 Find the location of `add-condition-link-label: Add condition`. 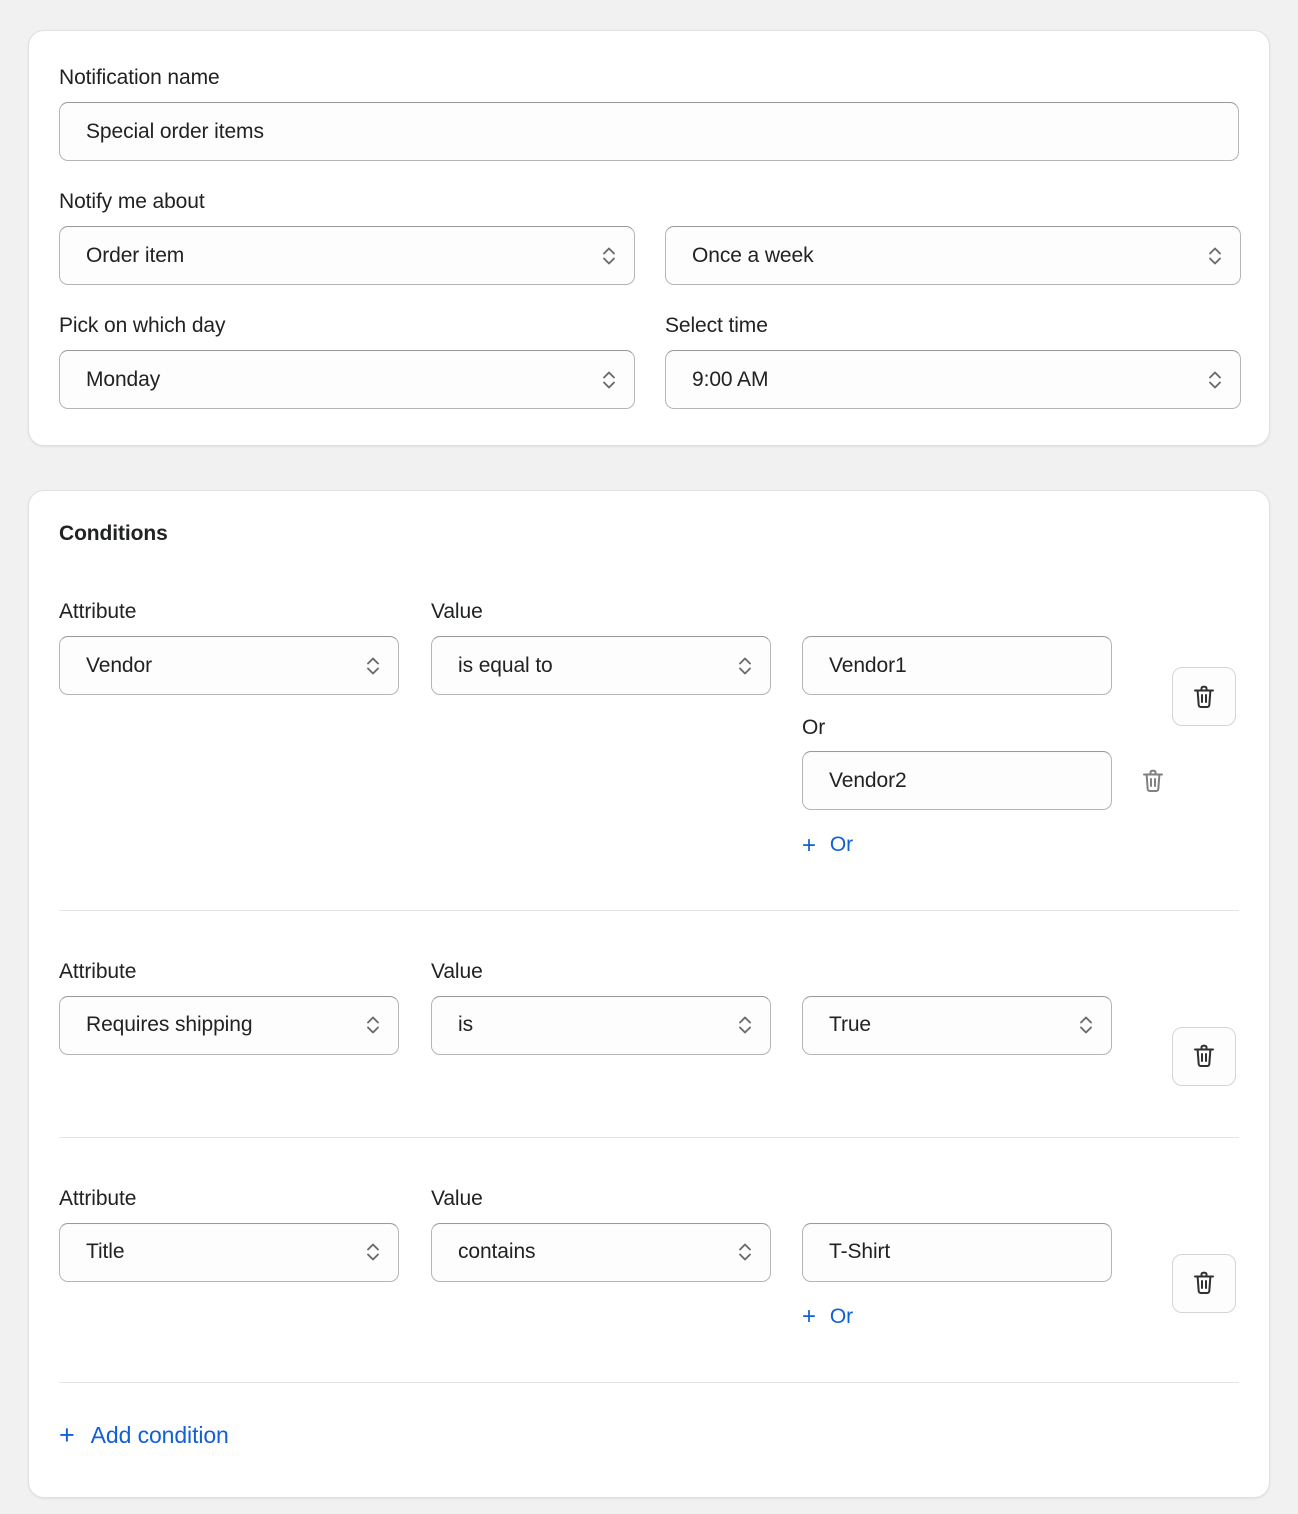

add-condition-link-label: Add condition is located at coordinates (159, 1435).